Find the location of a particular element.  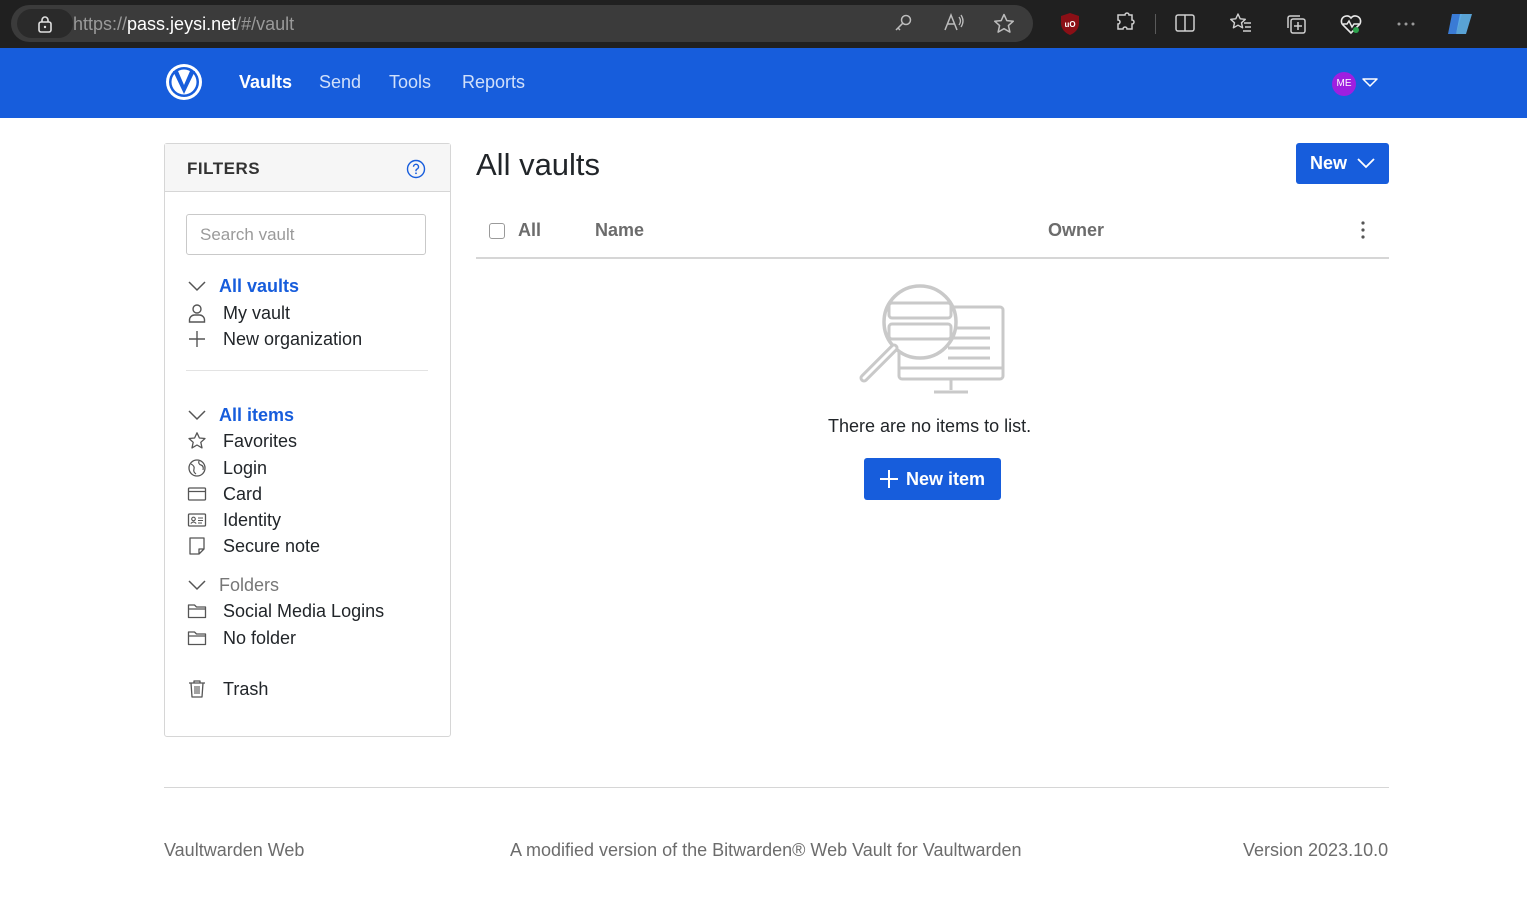

column-owner: Owner is located at coordinates (1076, 230).